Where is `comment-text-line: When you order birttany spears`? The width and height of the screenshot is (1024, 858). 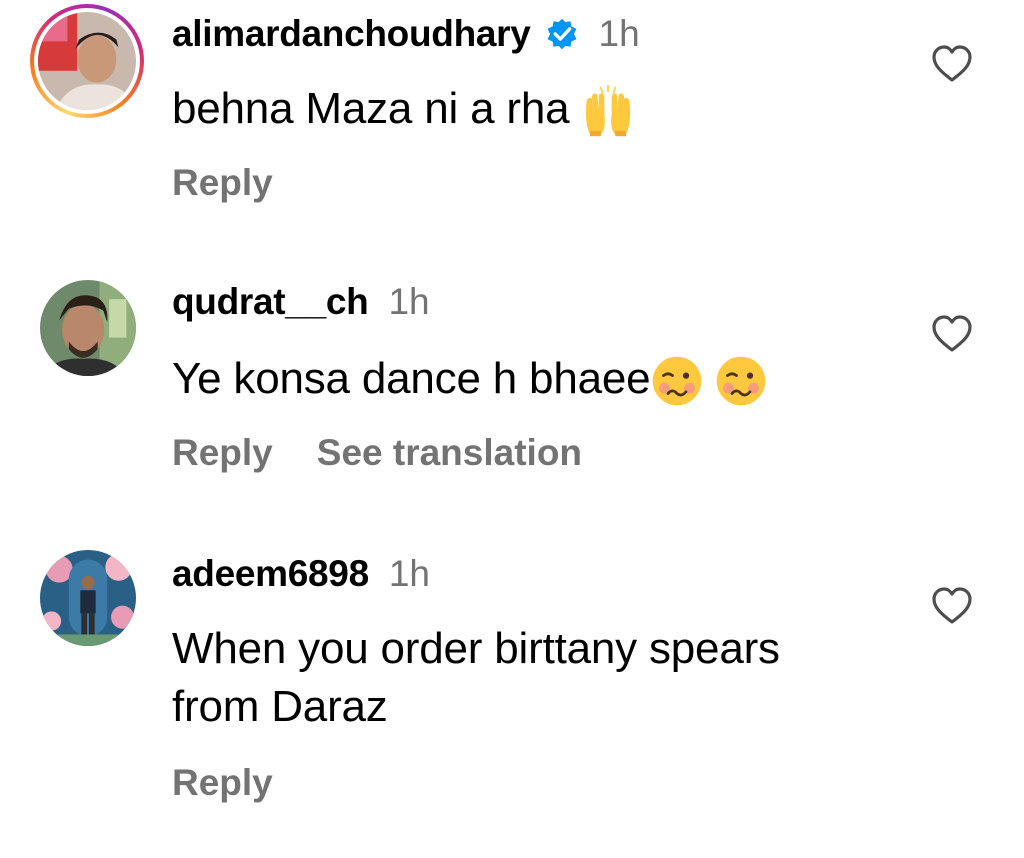 comment-text-line: When you order birttany spears is located at coordinates (476, 648).